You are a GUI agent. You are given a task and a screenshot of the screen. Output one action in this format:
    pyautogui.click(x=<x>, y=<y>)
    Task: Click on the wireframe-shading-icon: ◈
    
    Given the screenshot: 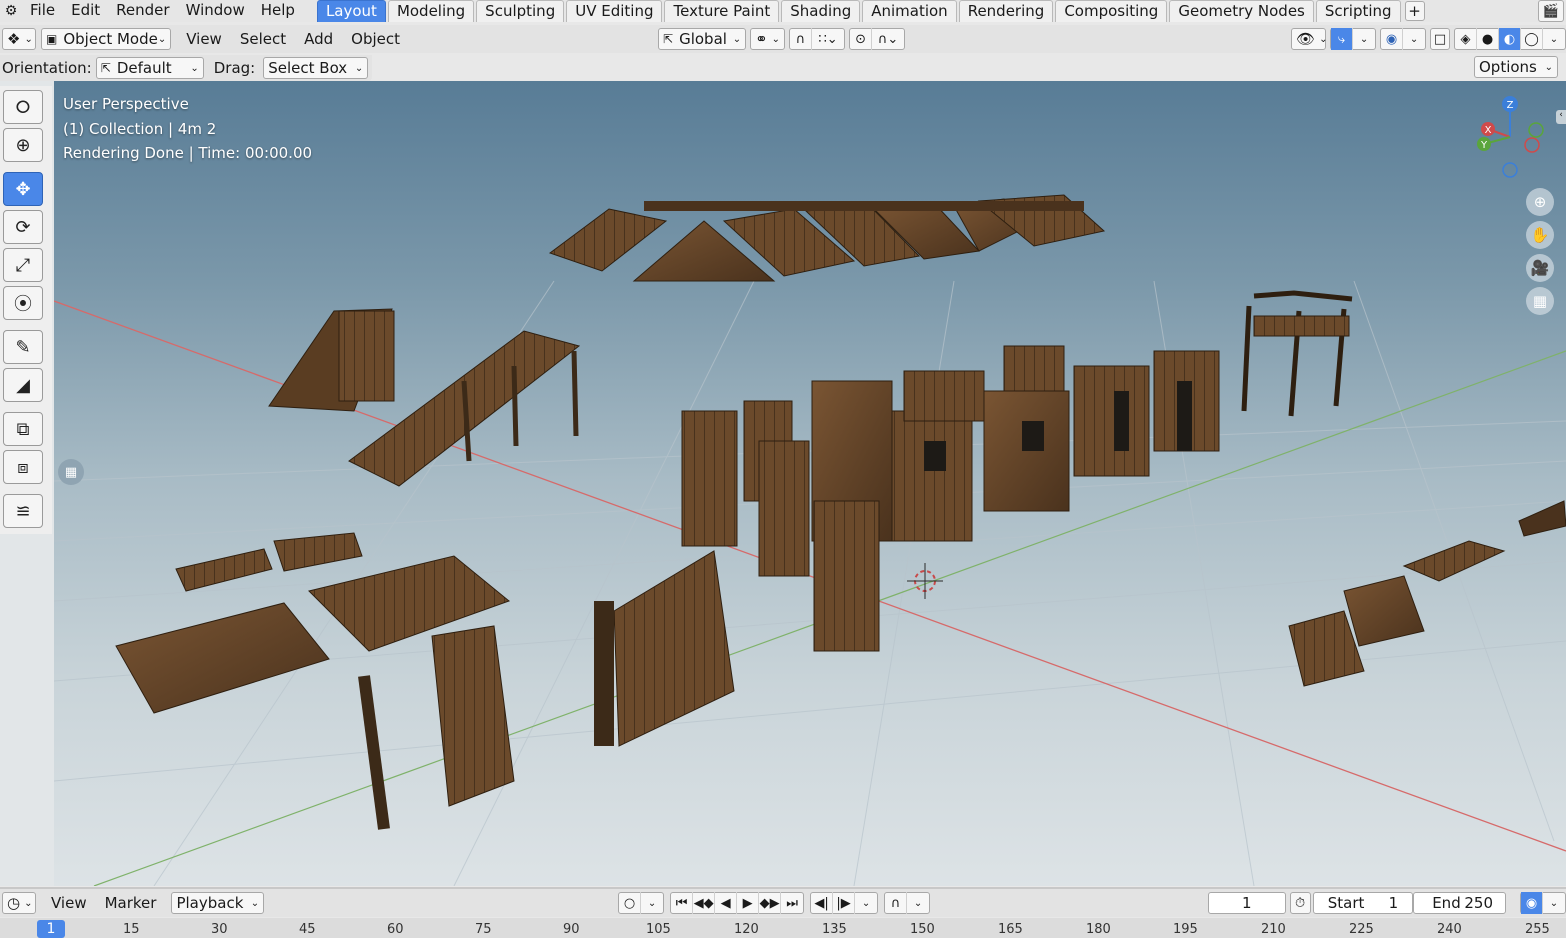 What is the action you would take?
    pyautogui.click(x=1466, y=39)
    